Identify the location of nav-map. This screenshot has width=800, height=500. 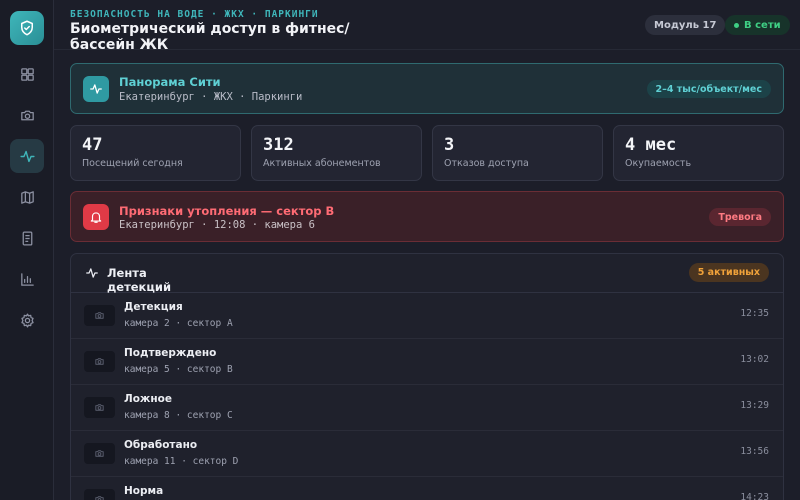
(27, 197).